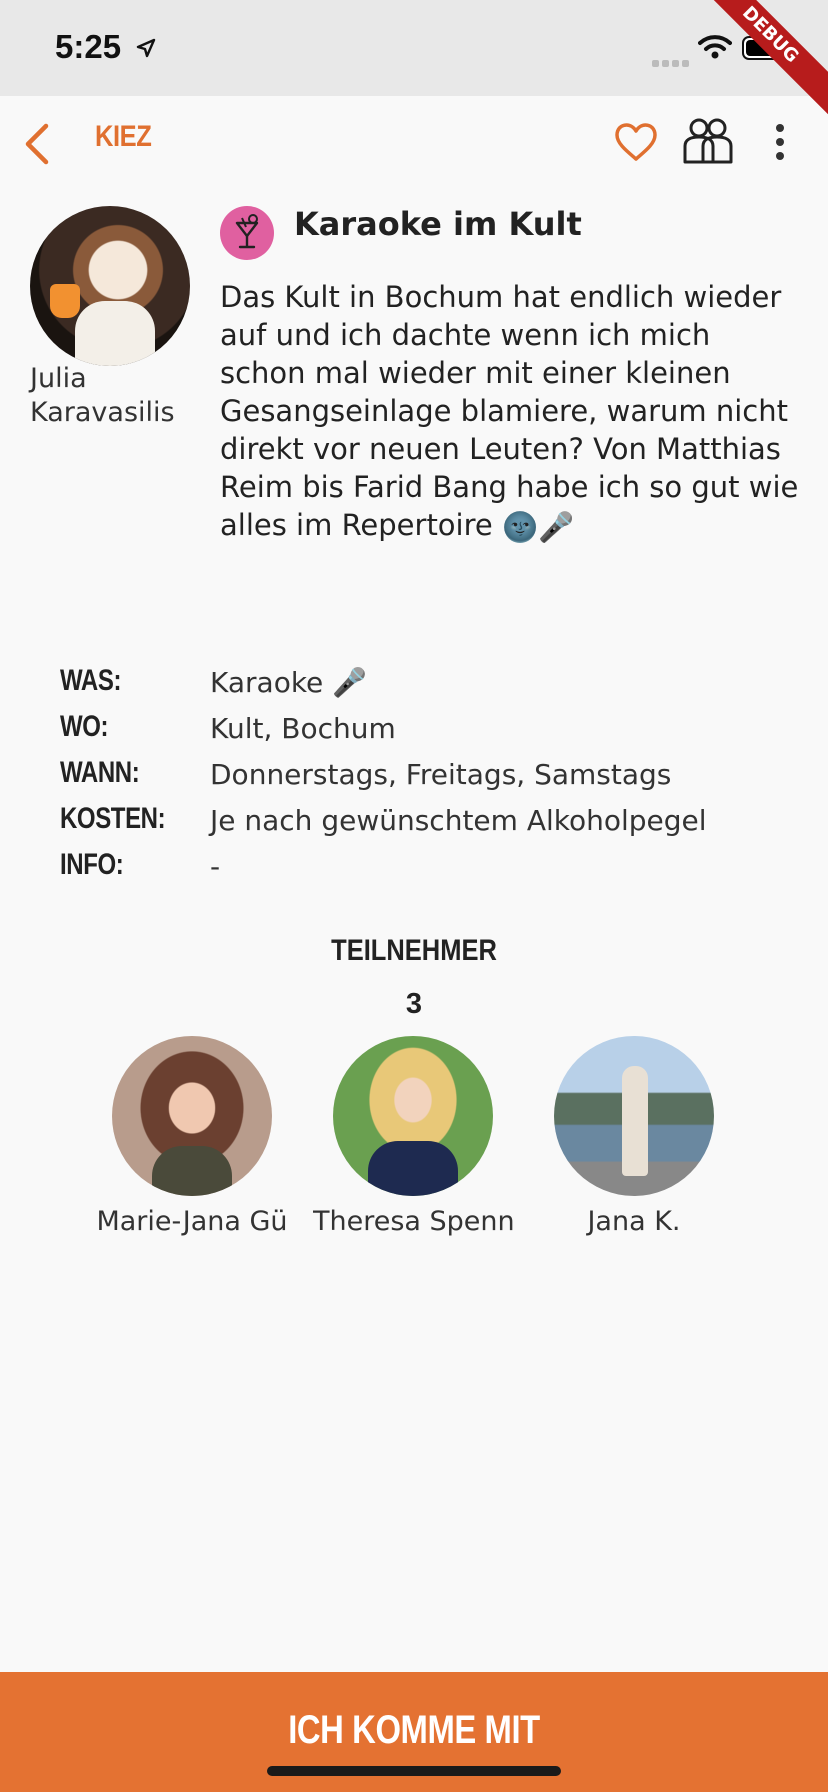 Image resolution: width=828 pixels, height=1792 pixels. What do you see at coordinates (215, 866) in the screenshot?
I see `detail-value: -` at bounding box center [215, 866].